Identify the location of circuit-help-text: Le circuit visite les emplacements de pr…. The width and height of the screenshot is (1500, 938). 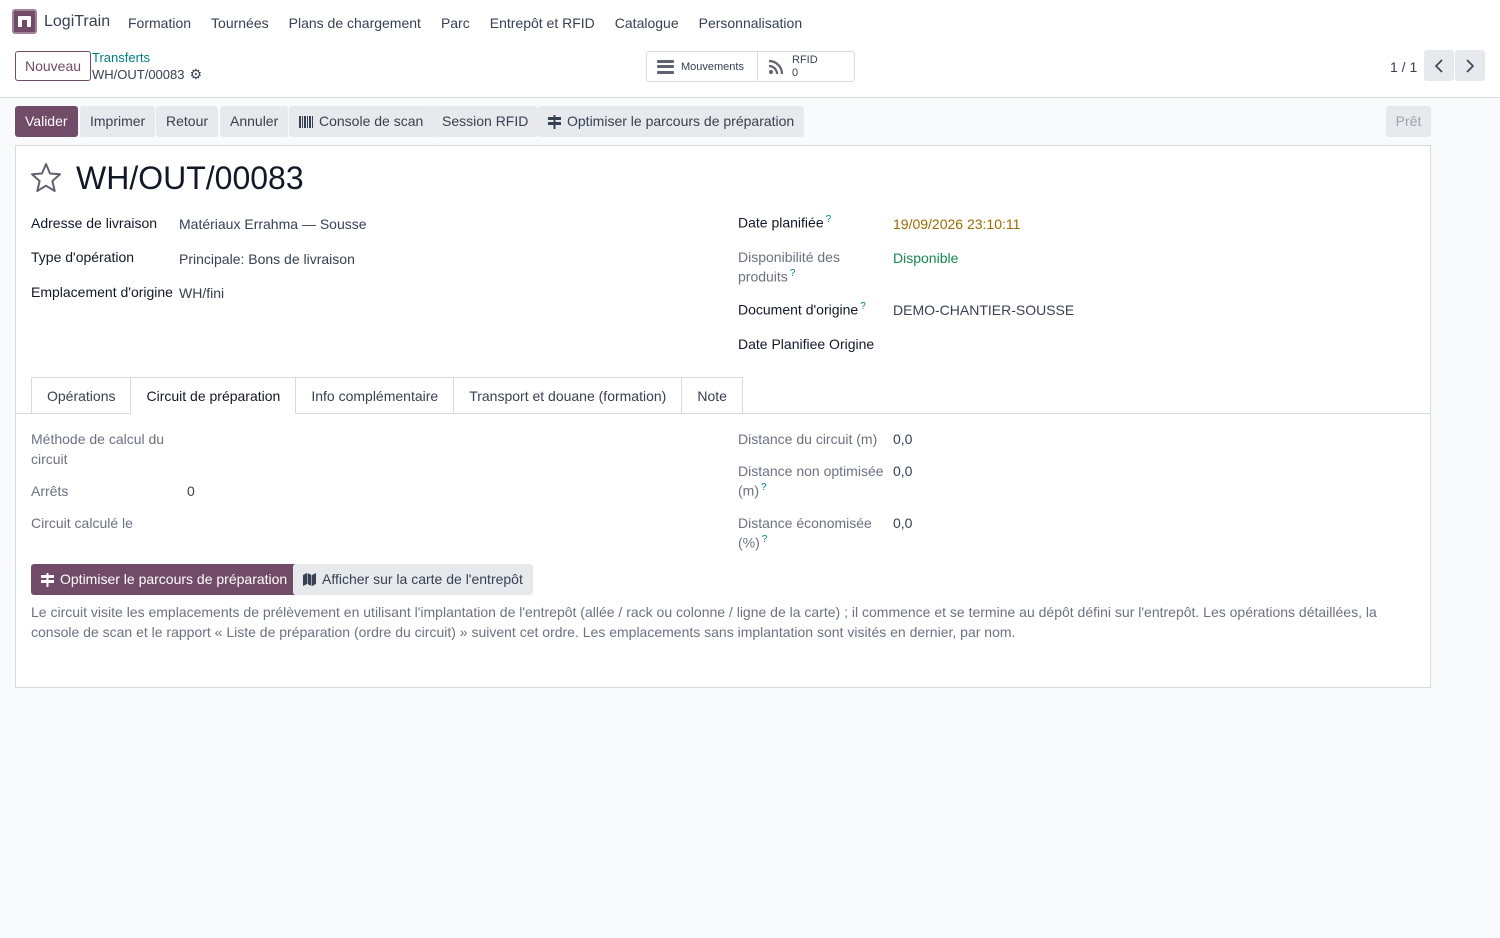
(704, 622).